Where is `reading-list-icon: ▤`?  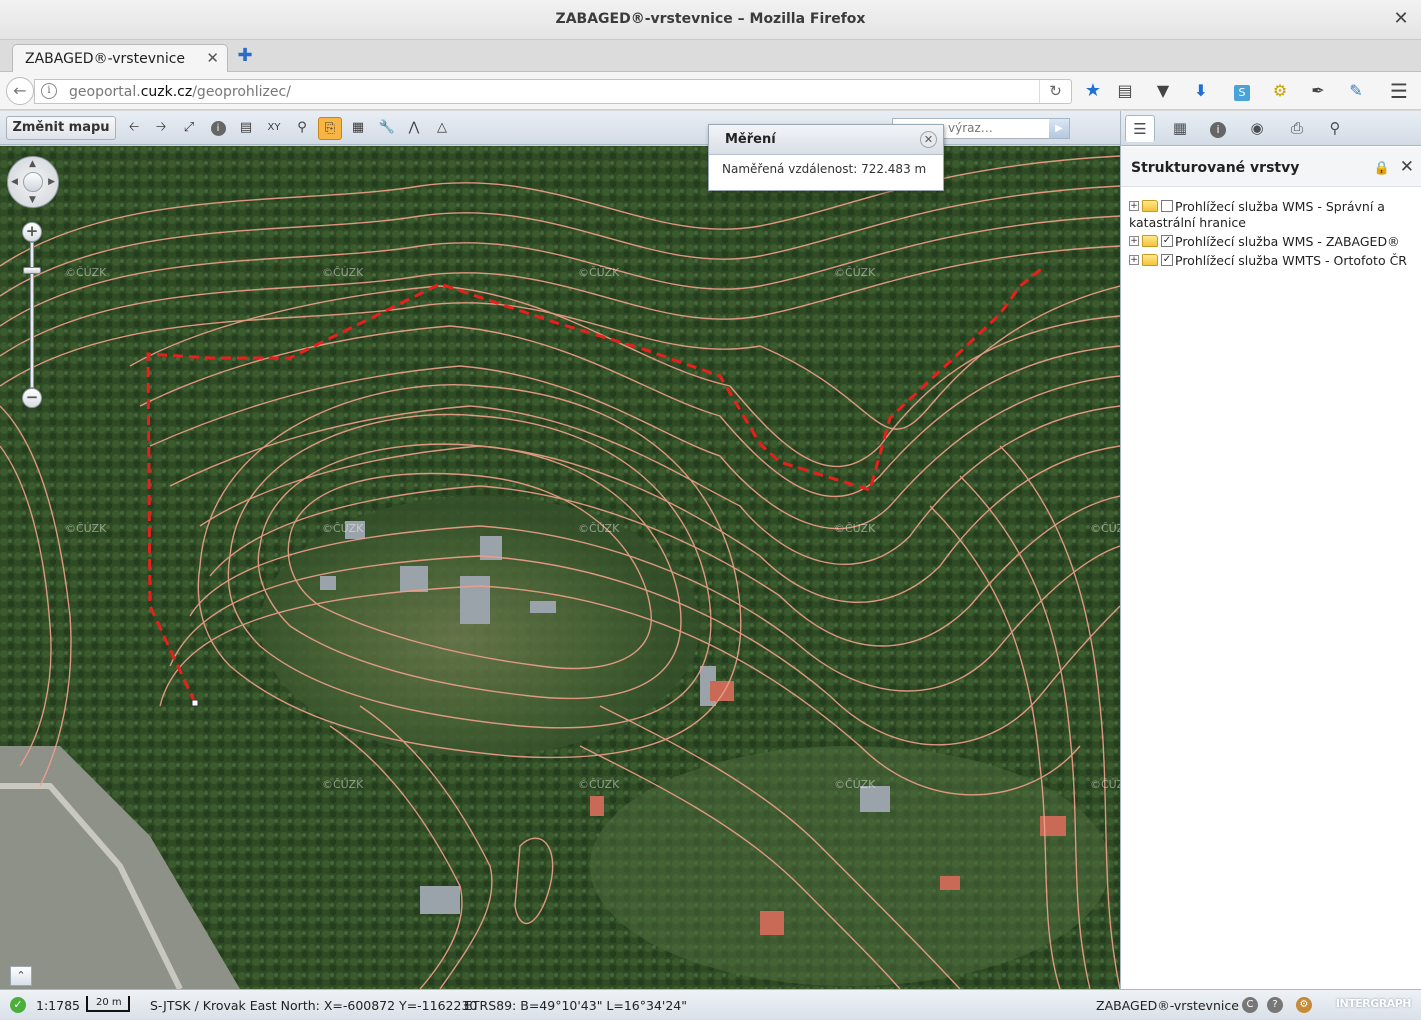
reading-list-icon: ▤ is located at coordinates (1125, 91).